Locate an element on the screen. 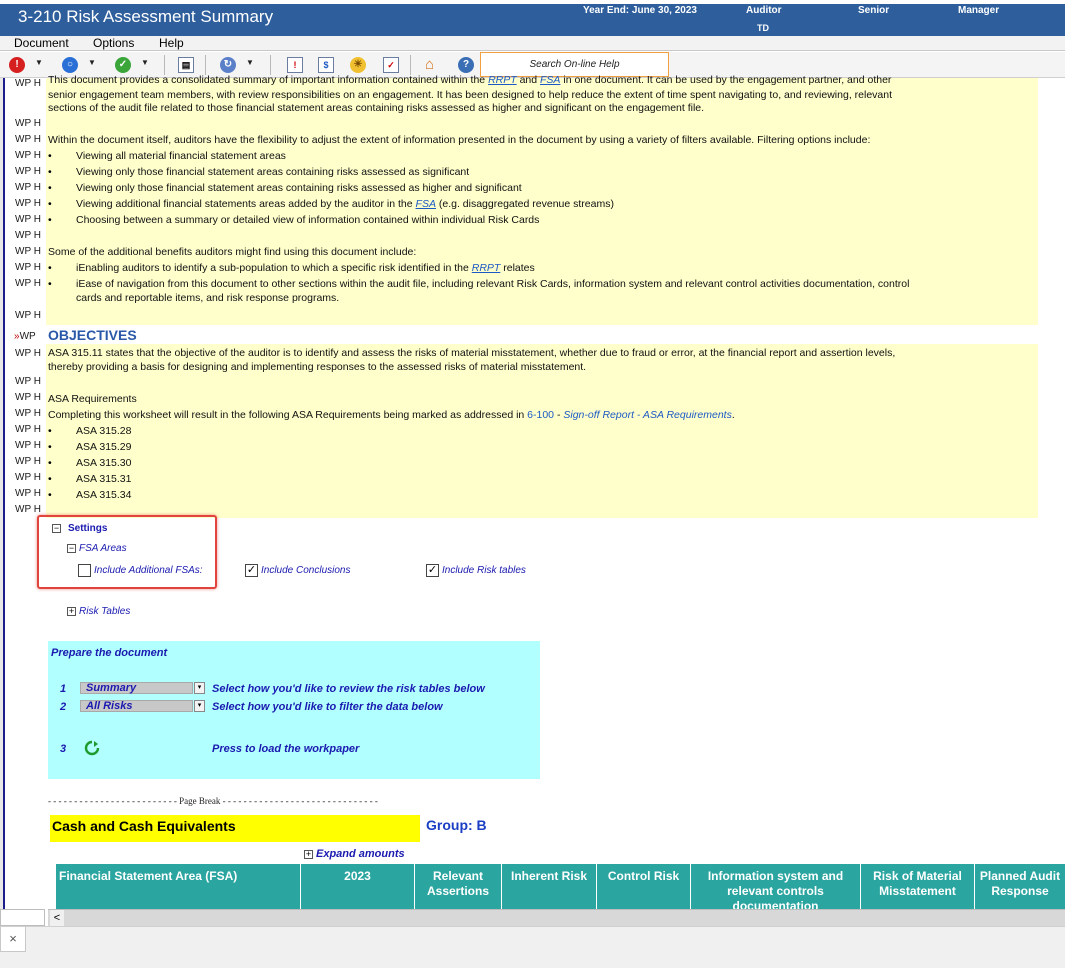 Image resolution: width=1065 pixels, height=968 pixels. senior-header: Senior is located at coordinates (874, 10).